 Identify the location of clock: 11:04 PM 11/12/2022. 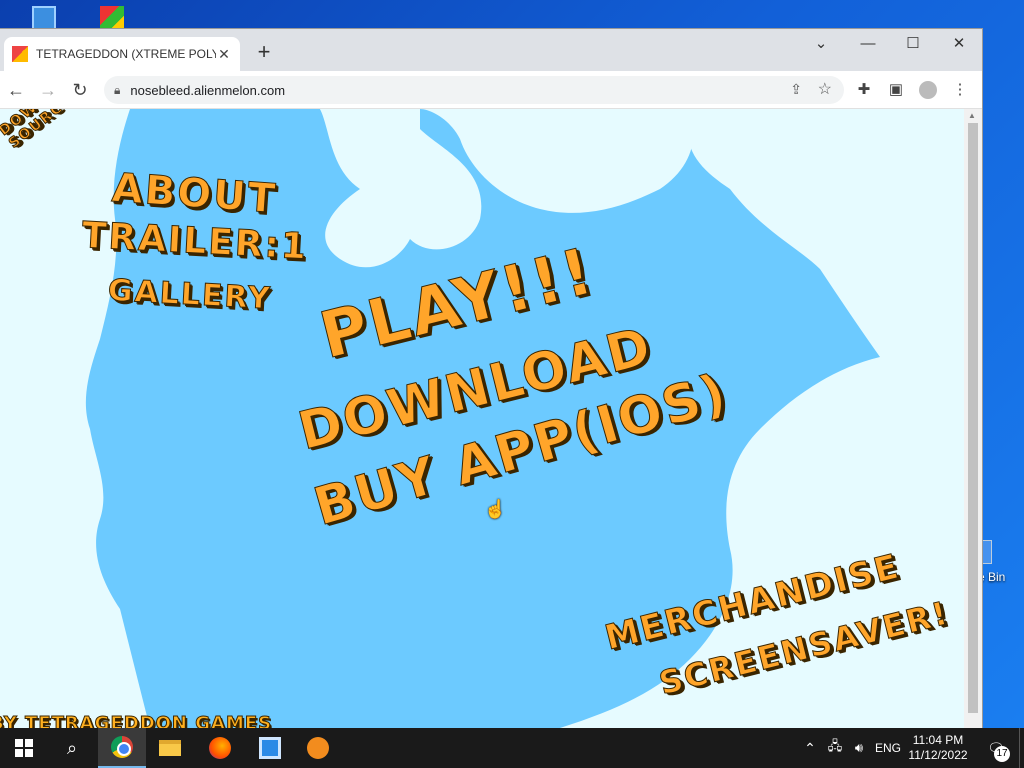
(938, 748).